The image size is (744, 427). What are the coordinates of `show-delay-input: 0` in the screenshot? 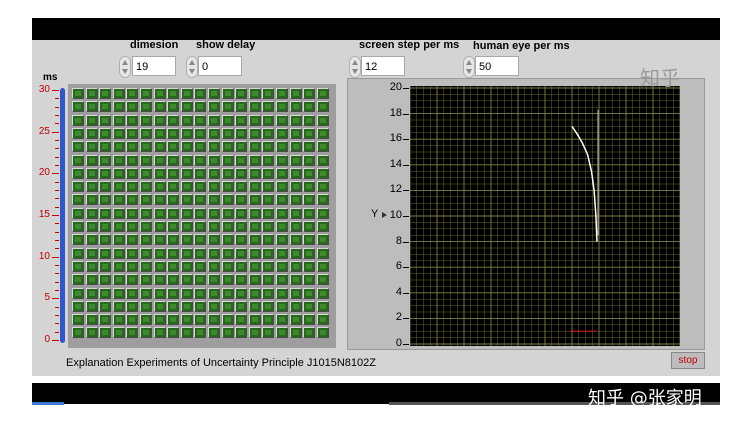 It's located at (220, 66).